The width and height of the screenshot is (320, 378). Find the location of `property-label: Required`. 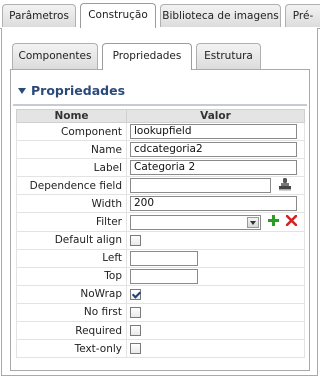

property-label: Required is located at coordinates (71, 331).